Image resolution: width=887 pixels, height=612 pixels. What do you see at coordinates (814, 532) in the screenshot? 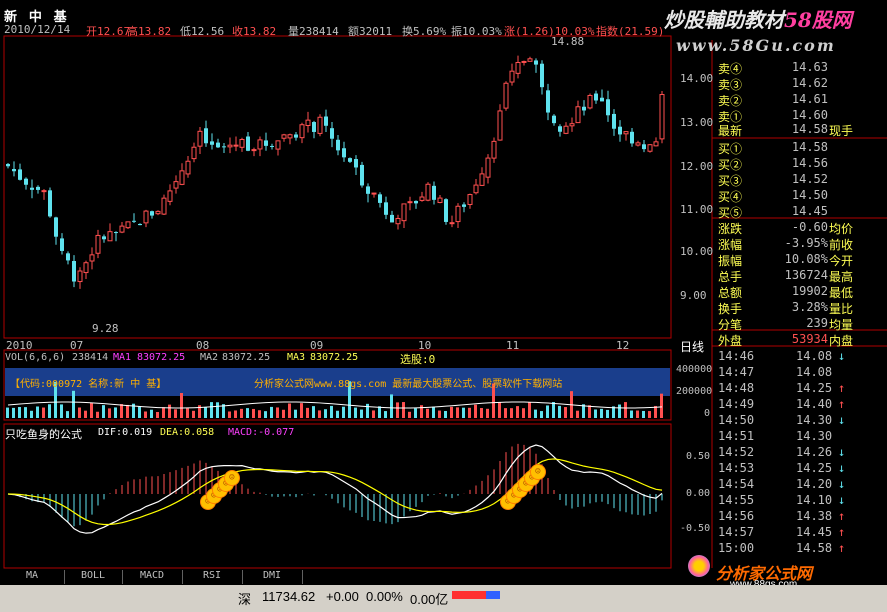
I see `tick-price: 14.45` at bounding box center [814, 532].